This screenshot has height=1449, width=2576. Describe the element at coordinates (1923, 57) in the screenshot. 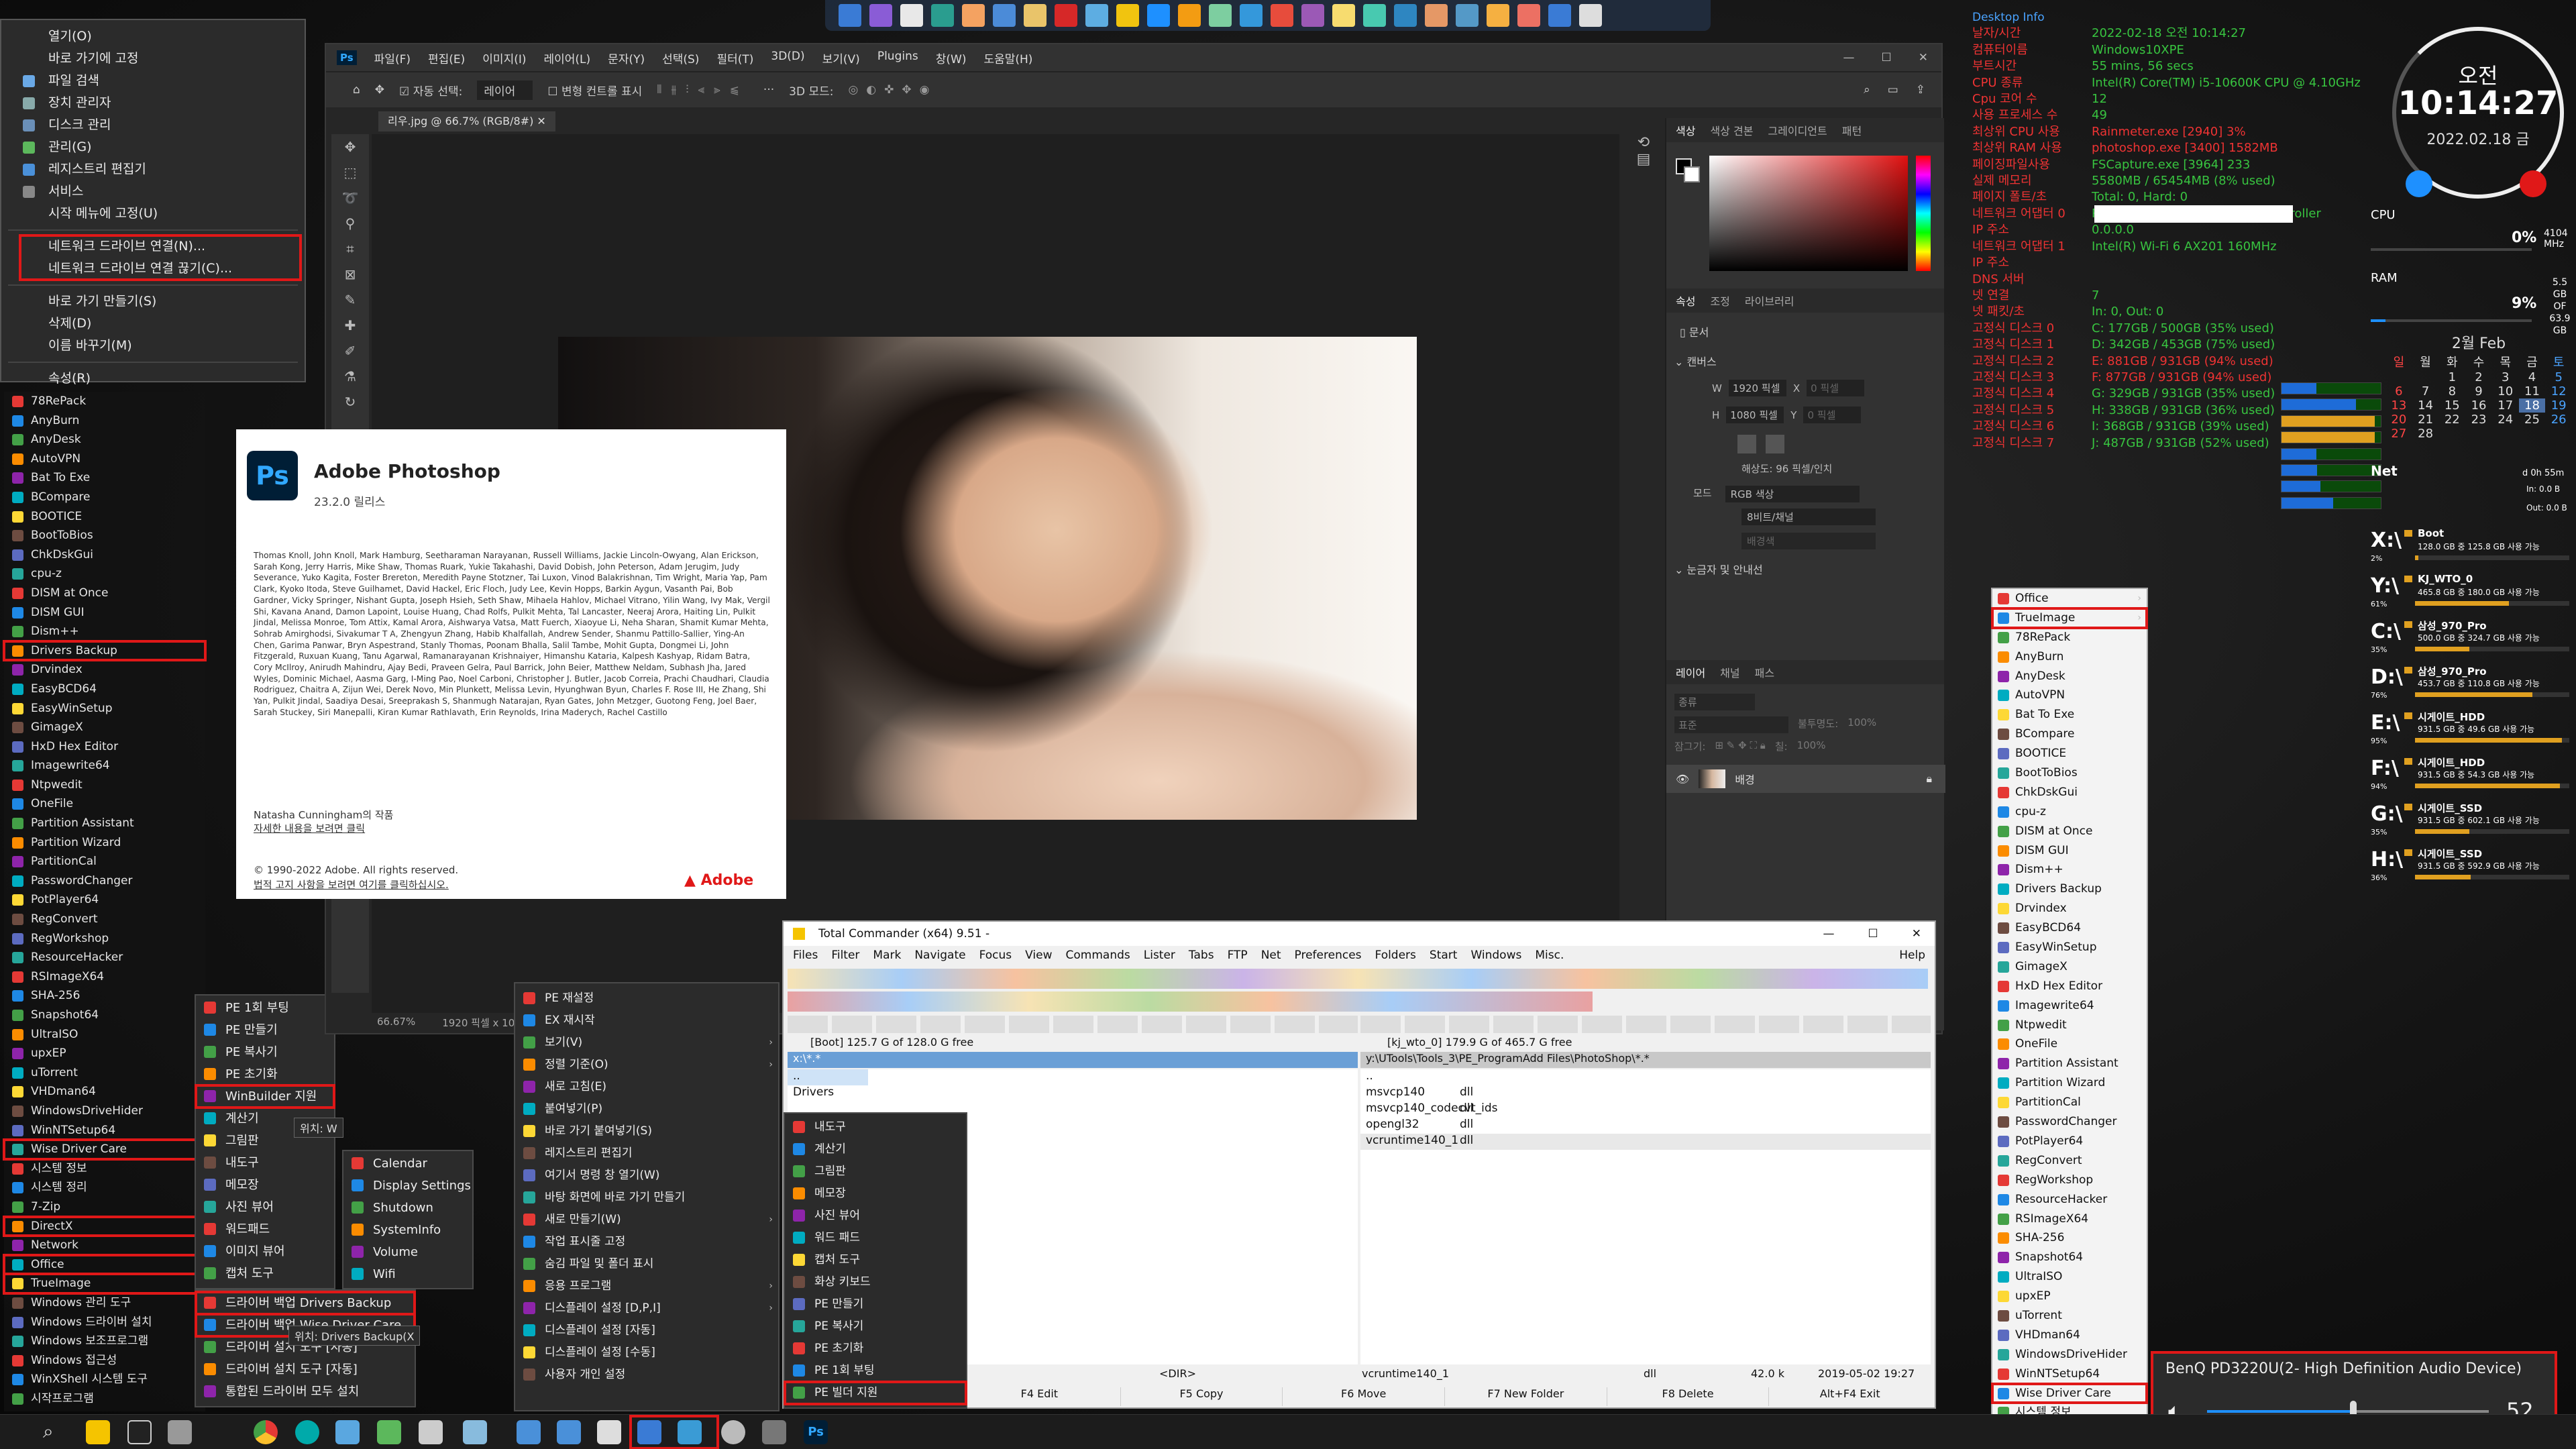

I see `close-icon: ✕` at that location.